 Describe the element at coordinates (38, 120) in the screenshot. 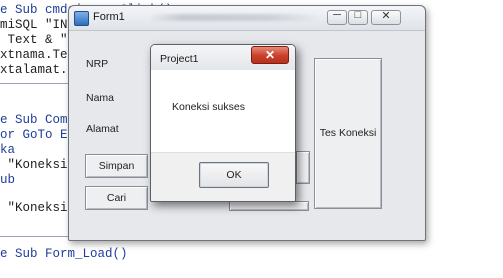

I see `code-line: e Sub Comm` at that location.